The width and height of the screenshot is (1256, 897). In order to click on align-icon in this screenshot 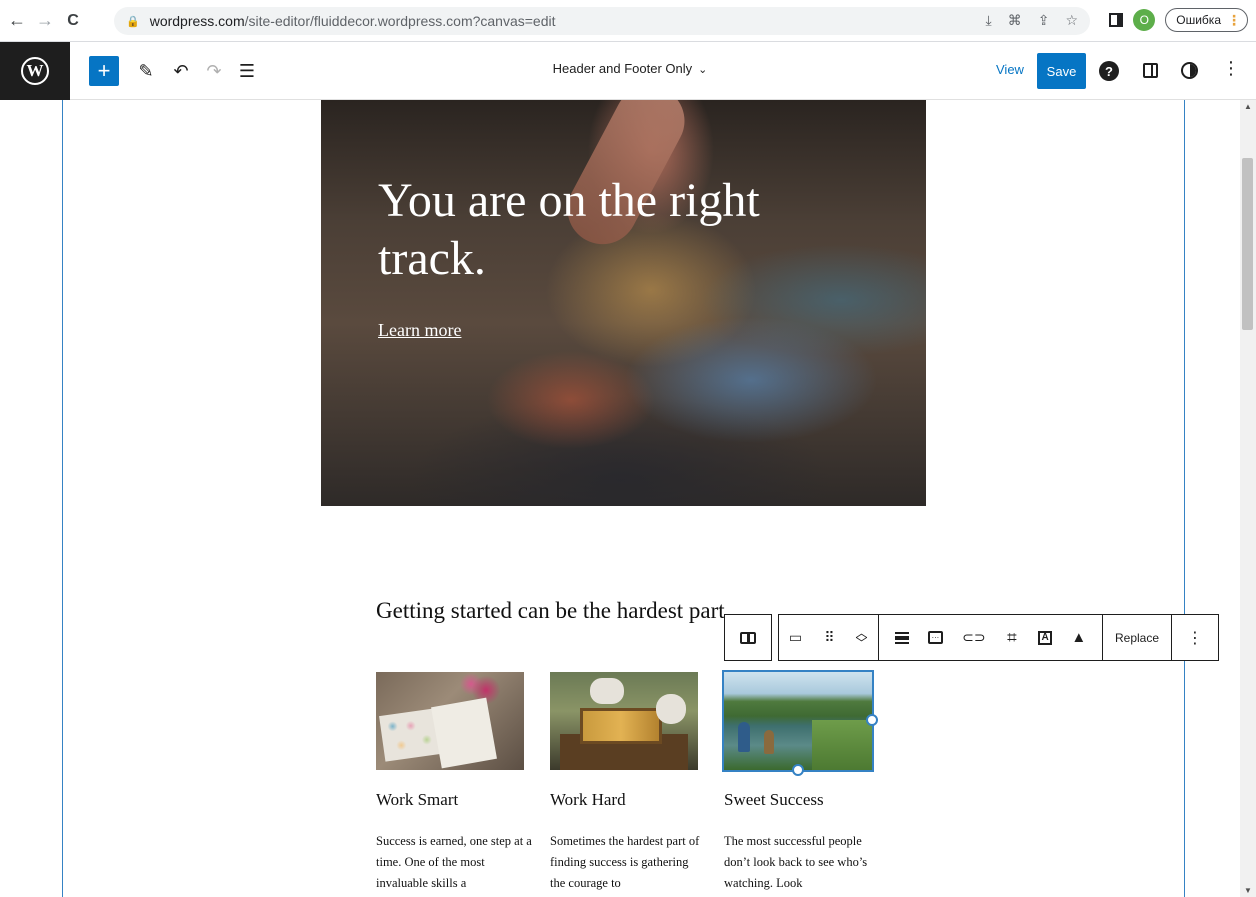, I will do `click(901, 637)`.